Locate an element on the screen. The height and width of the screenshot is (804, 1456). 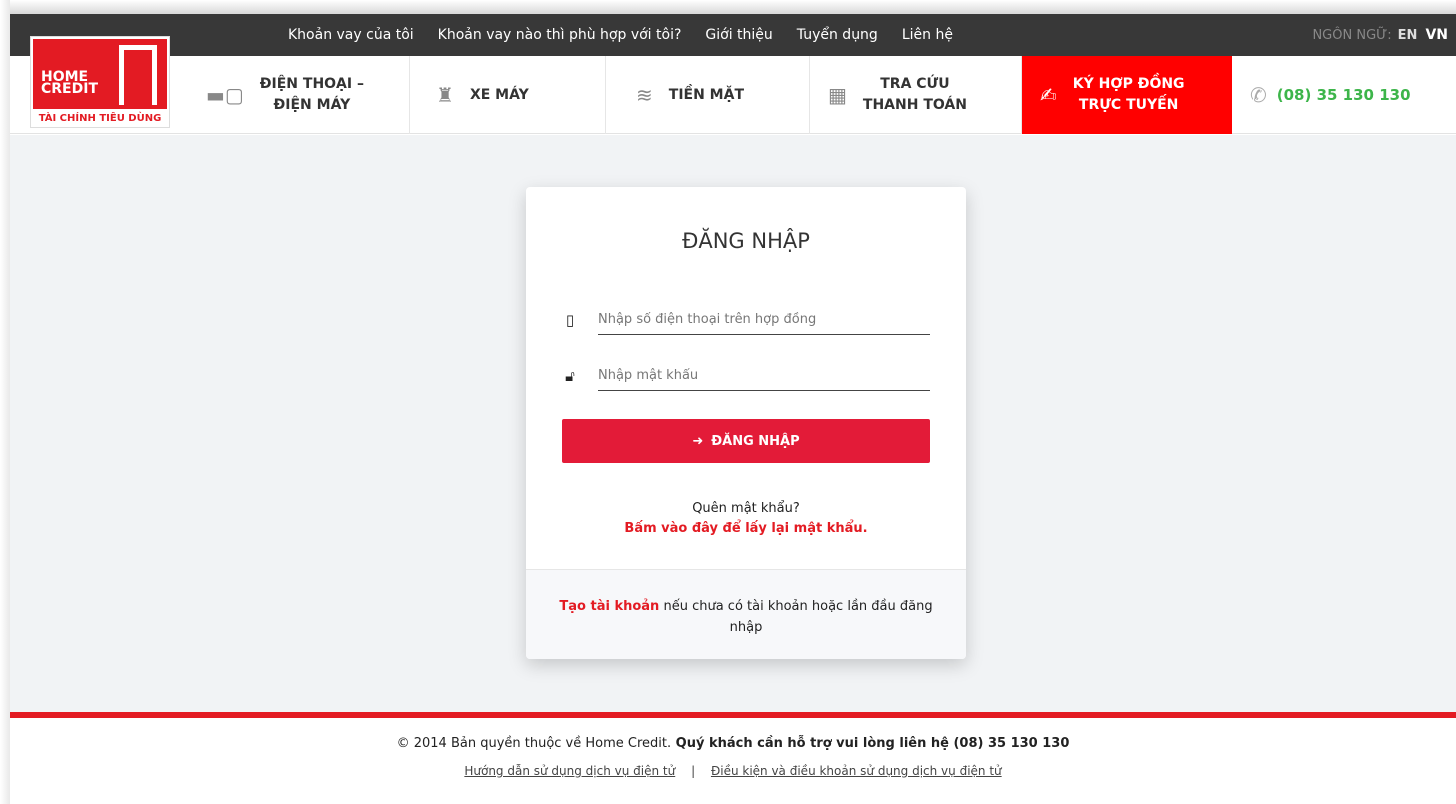
login-title: ĐĂNG NHẬP is located at coordinates (746, 241).